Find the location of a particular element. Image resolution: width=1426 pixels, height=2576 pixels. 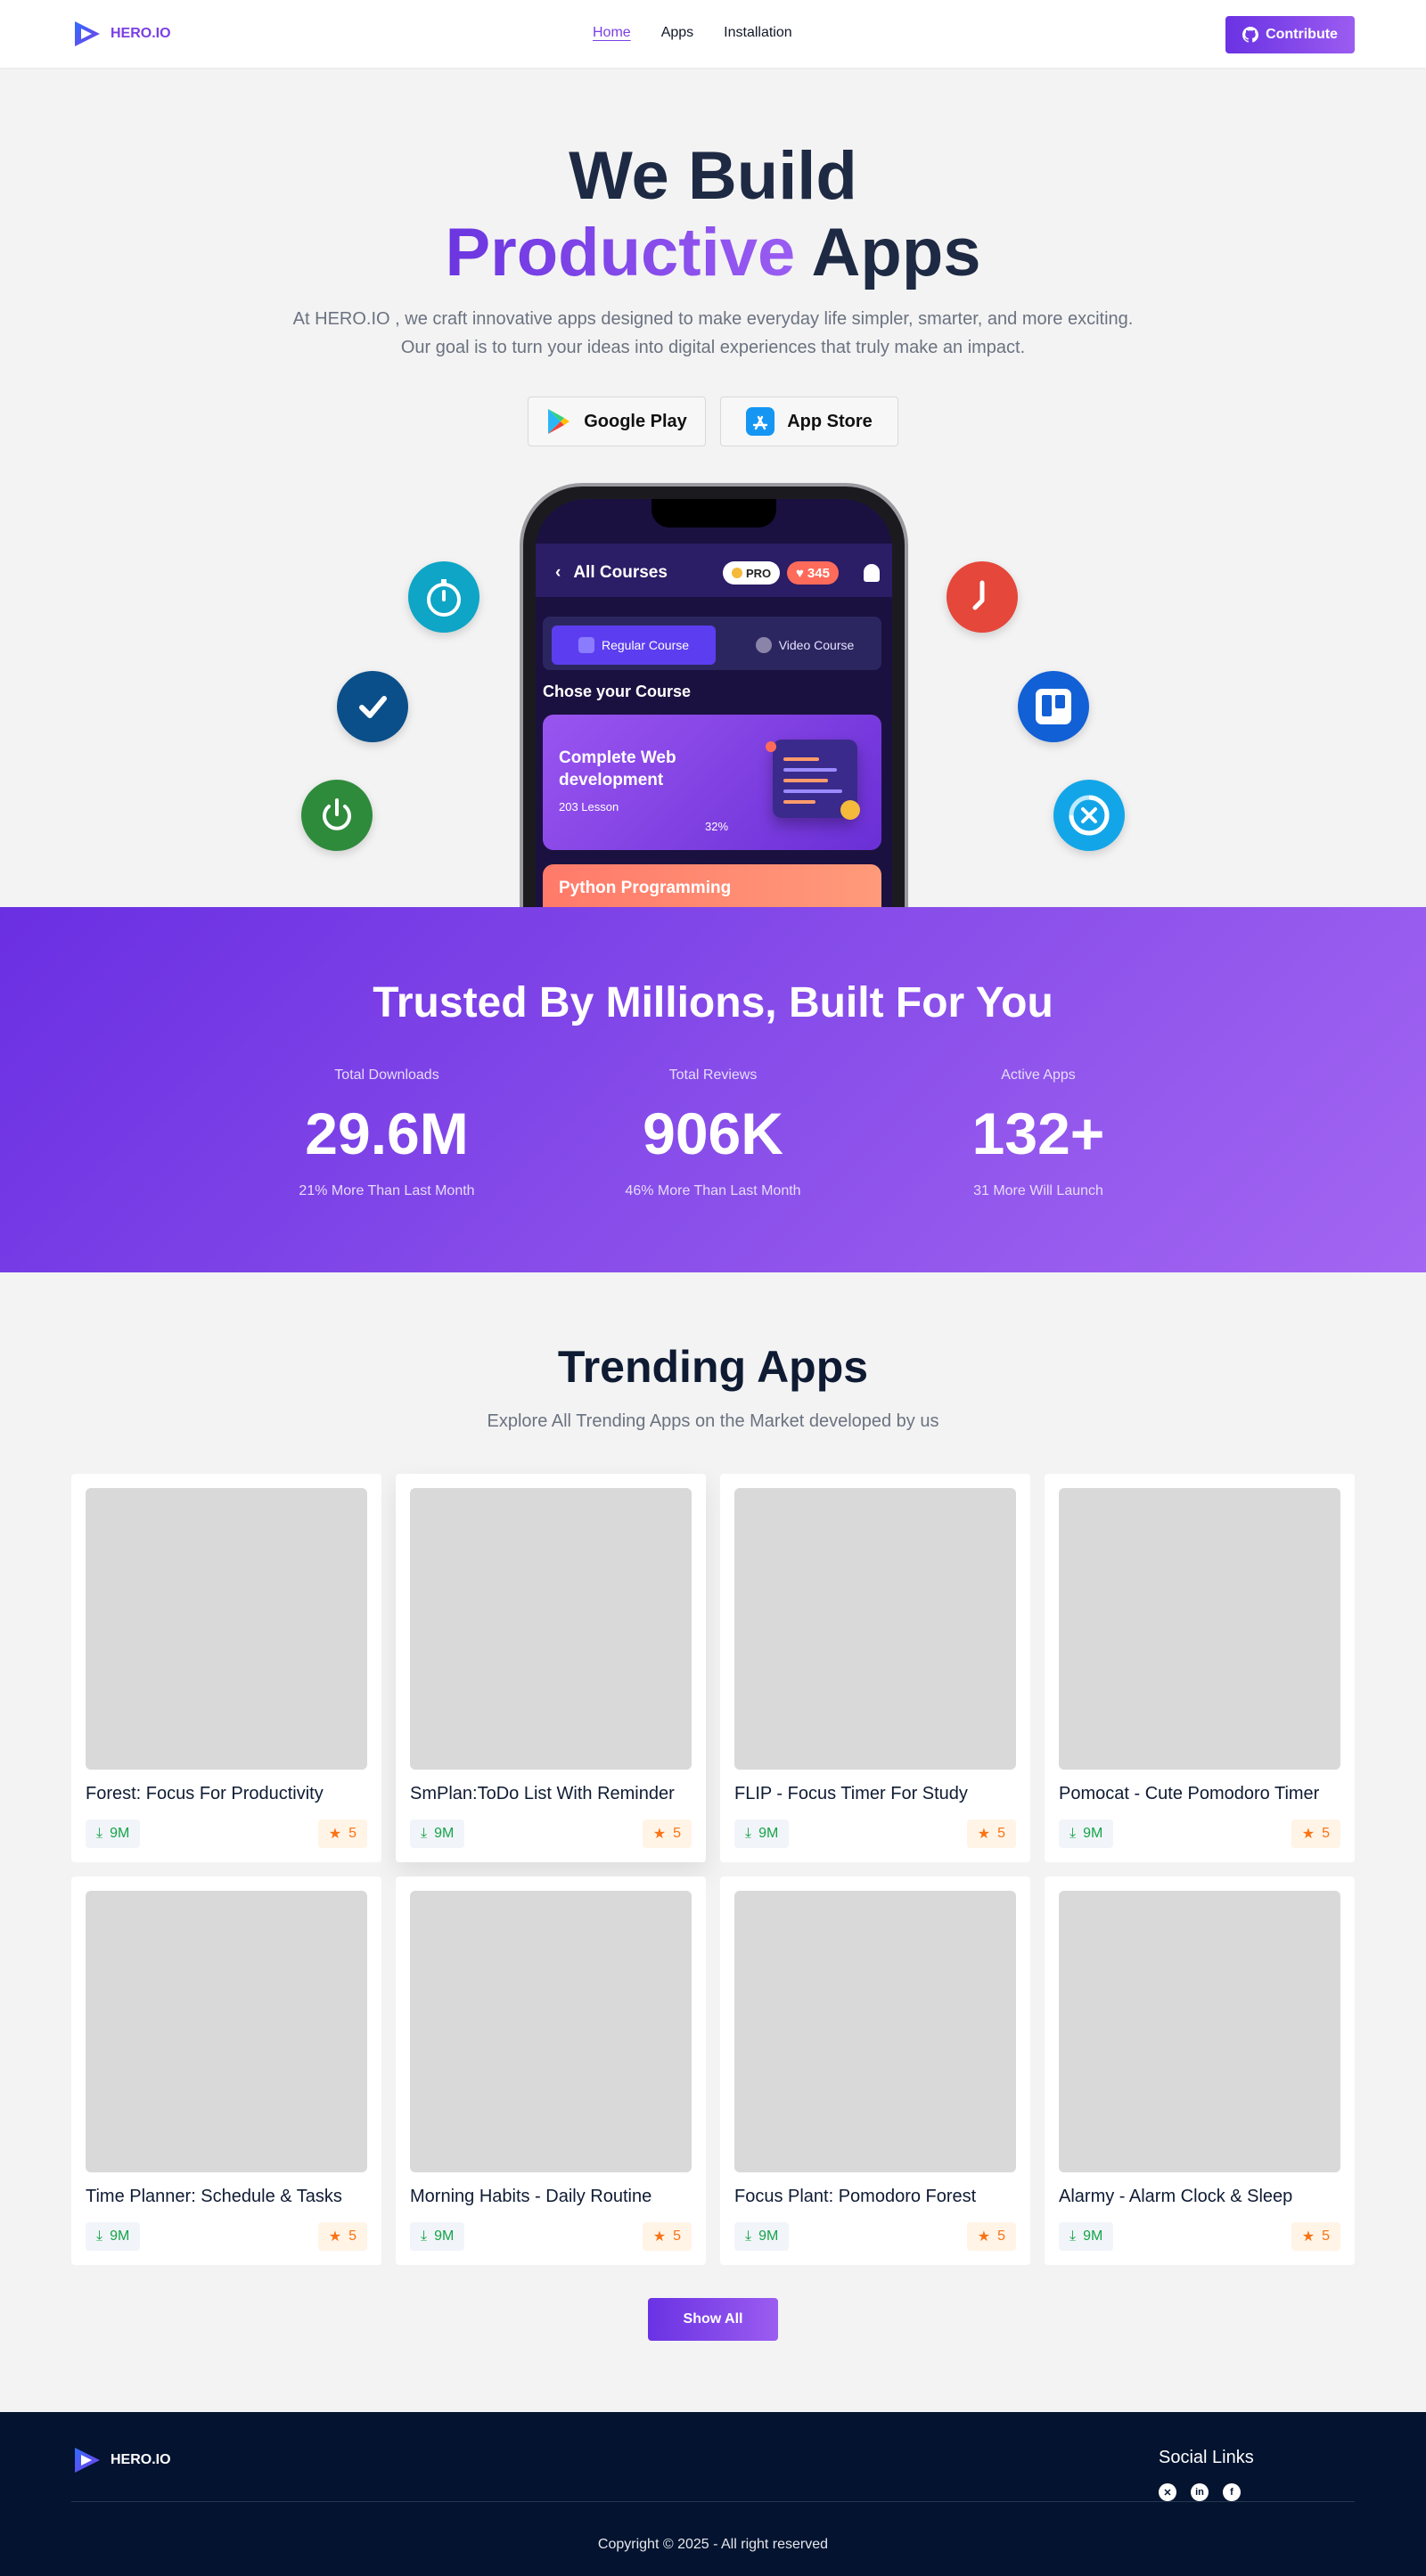

app-card: FLIP - Focus Timer For Study ⤓ 9M ★ 5 is located at coordinates (875, 1668).